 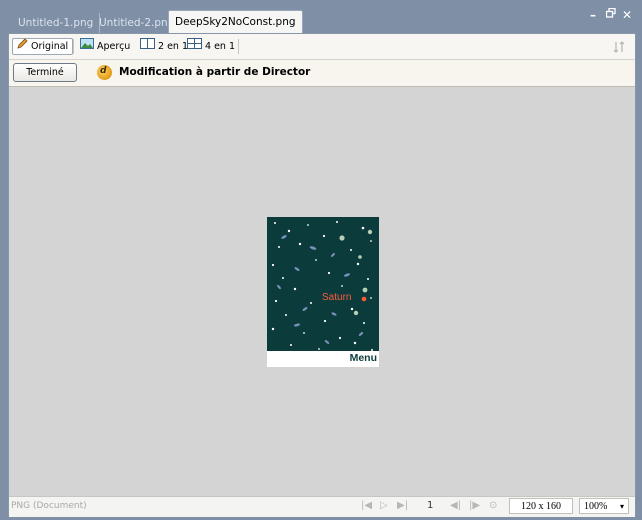 I want to click on saturn-label: Saturn, so click(x=337, y=297).